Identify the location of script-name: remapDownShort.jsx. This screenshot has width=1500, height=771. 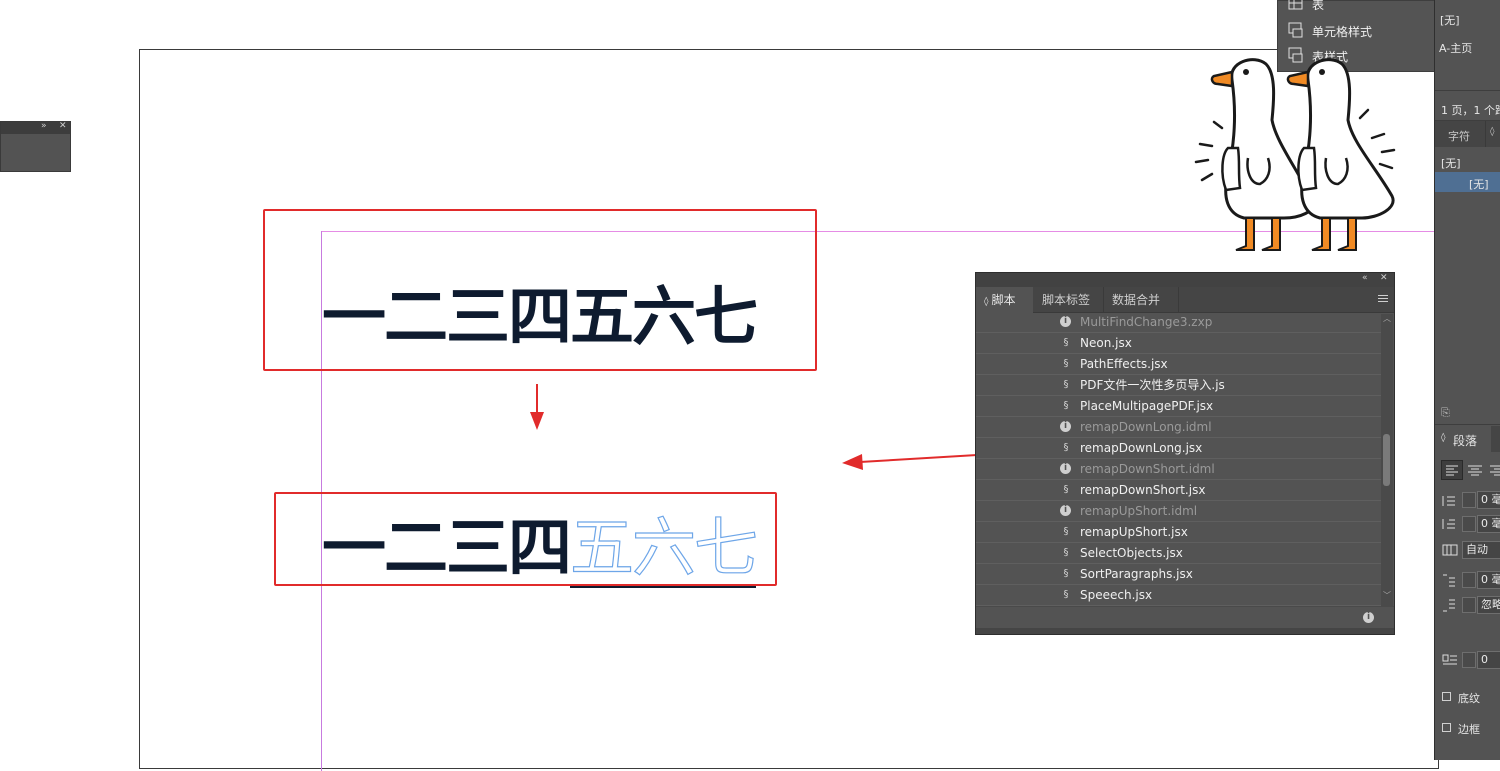
(1143, 490).